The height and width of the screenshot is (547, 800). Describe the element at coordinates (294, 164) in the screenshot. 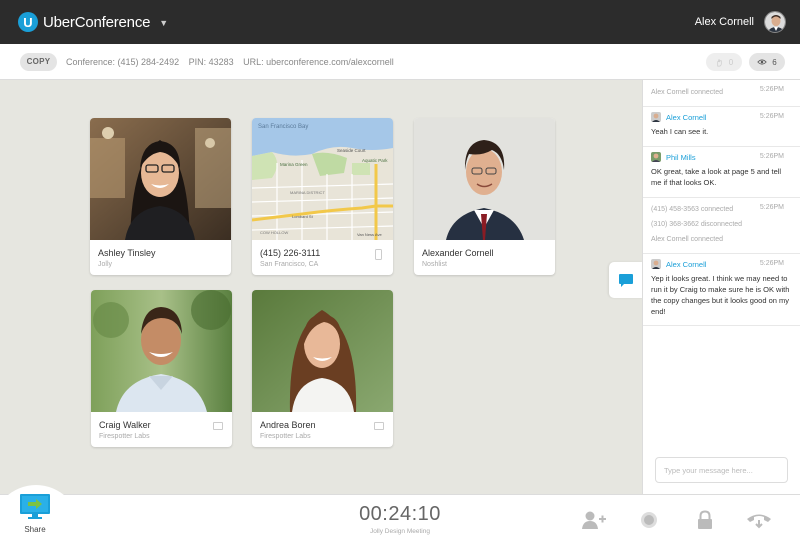

I see `map-label: Marina Green` at that location.